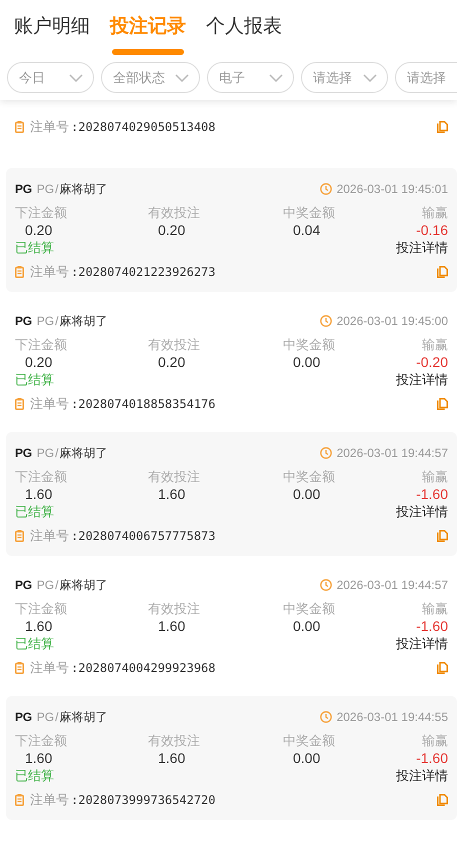 This screenshot has height=842, width=457. I want to click on order-number: :2028074004299923968, so click(143, 668).